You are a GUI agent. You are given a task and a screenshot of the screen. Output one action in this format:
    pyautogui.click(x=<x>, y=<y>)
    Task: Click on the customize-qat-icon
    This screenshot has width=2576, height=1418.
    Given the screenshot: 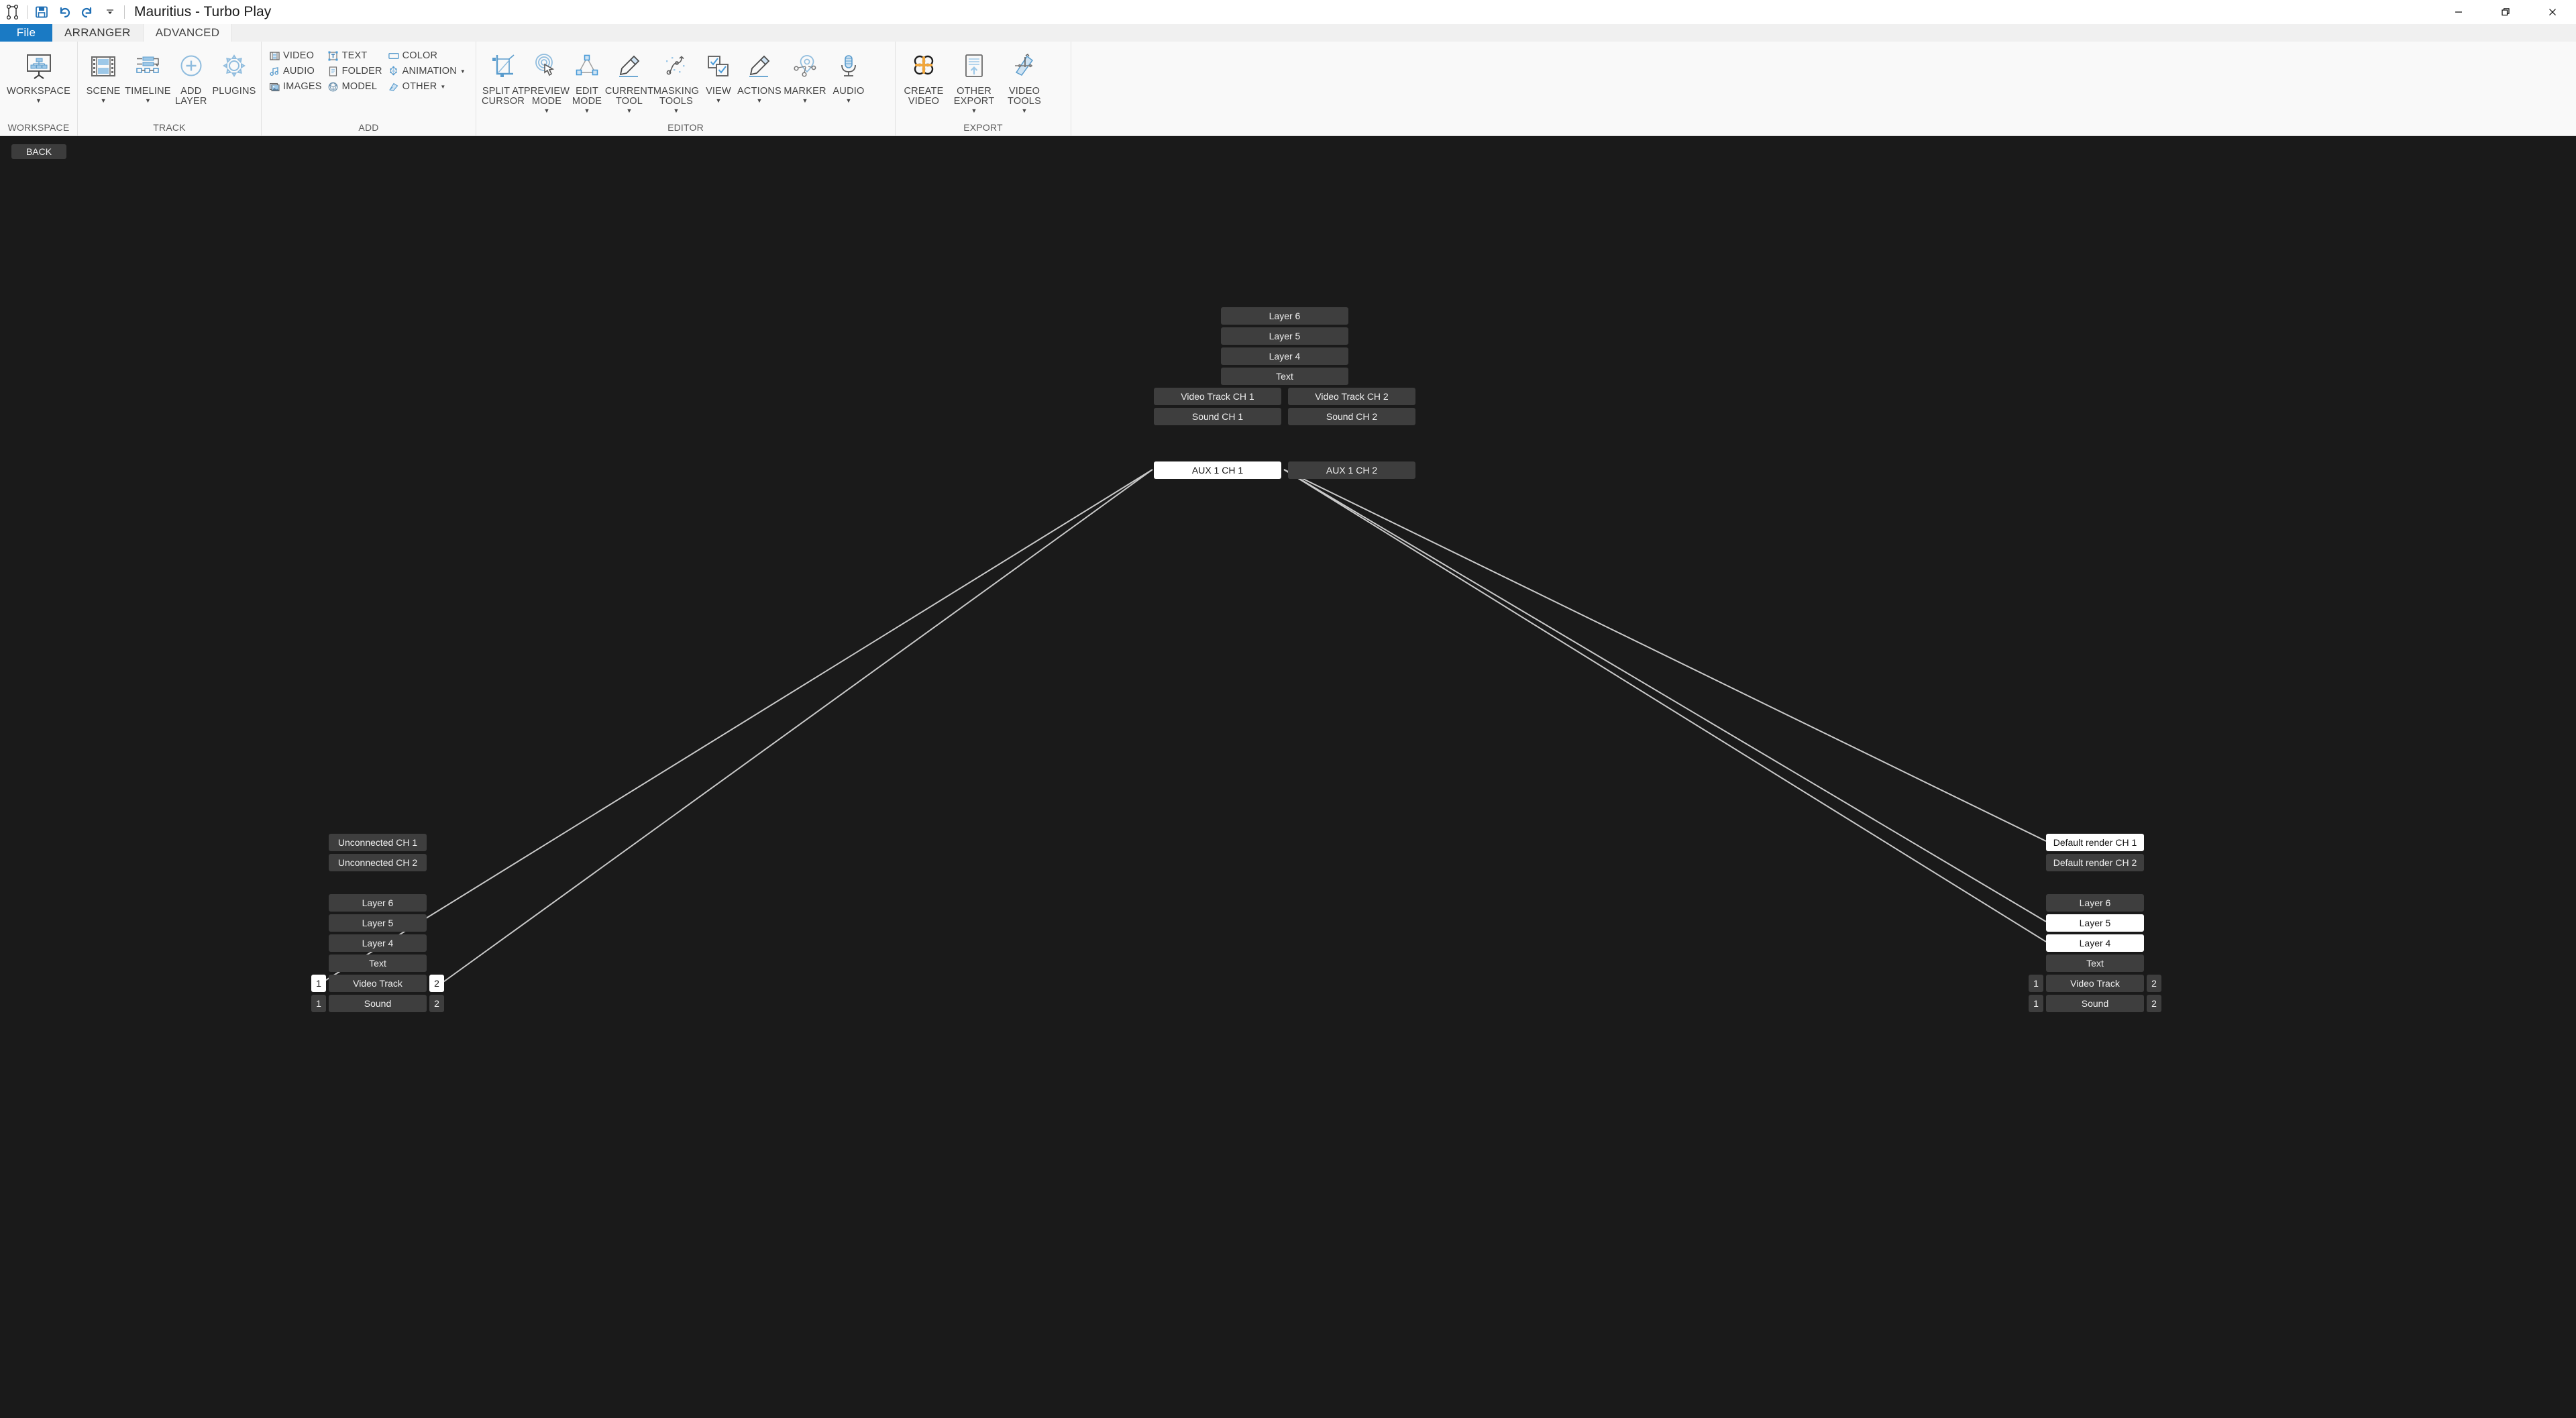 What is the action you would take?
    pyautogui.click(x=110, y=12)
    